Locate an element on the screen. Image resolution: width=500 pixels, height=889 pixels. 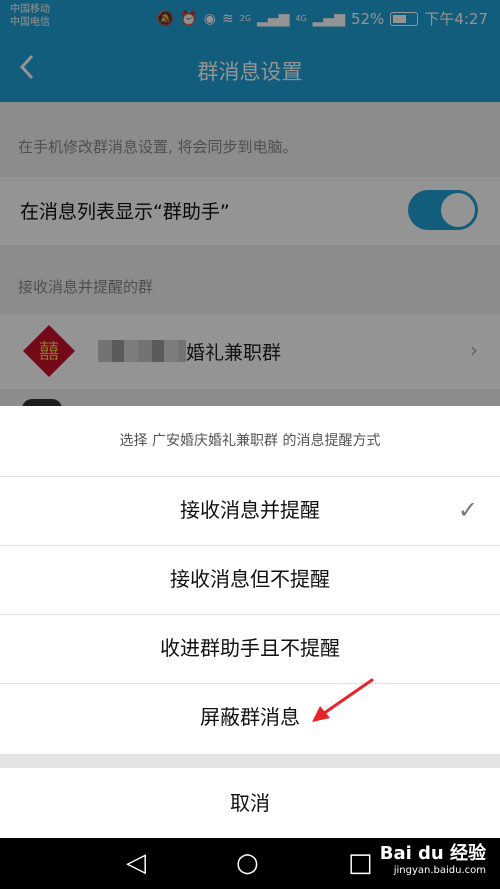
nav-recent-button: □ is located at coordinates (360, 863).